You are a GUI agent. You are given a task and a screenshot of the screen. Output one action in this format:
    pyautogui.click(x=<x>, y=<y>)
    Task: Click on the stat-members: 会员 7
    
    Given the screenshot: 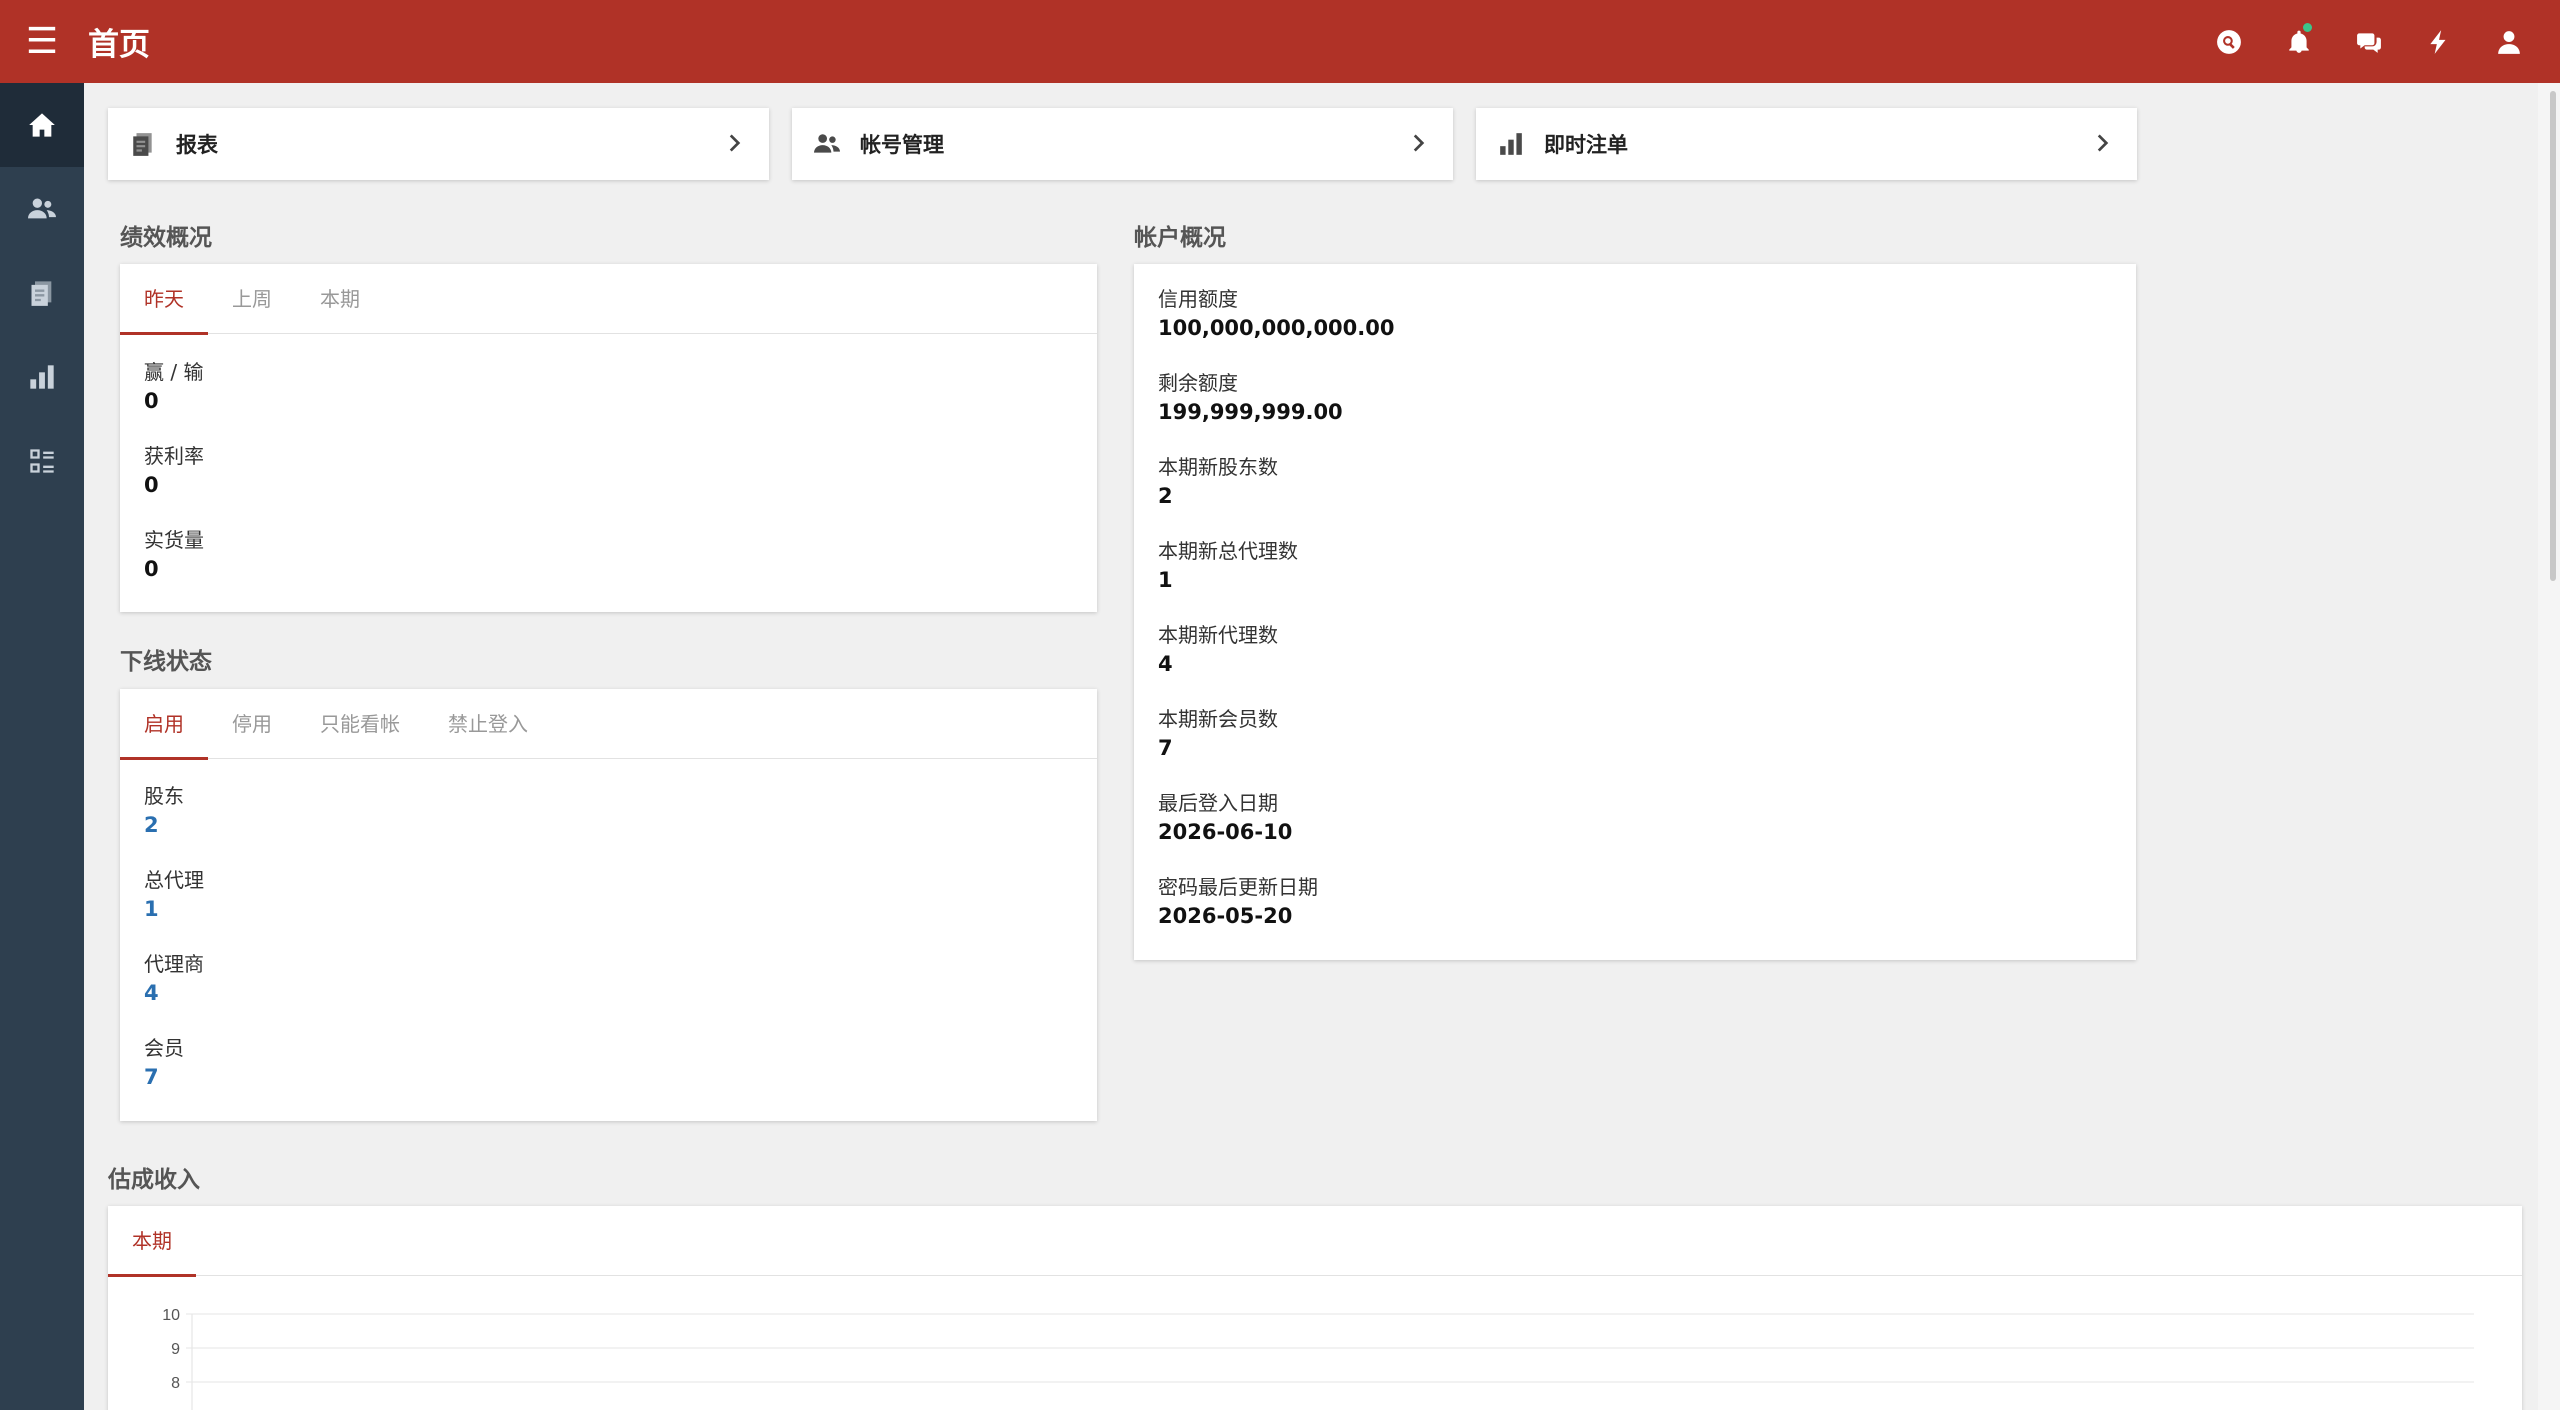 What is the action you would take?
    pyautogui.click(x=164, y=1063)
    